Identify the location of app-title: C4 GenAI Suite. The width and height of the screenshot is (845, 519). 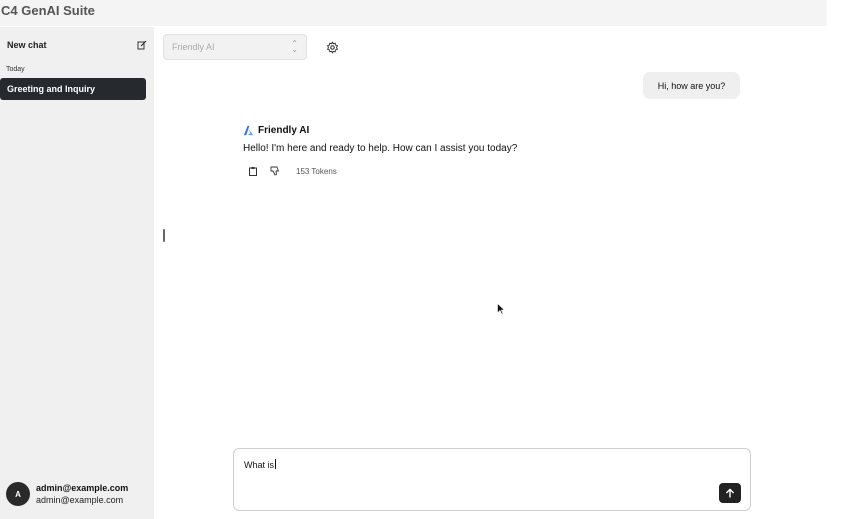
(48, 10).